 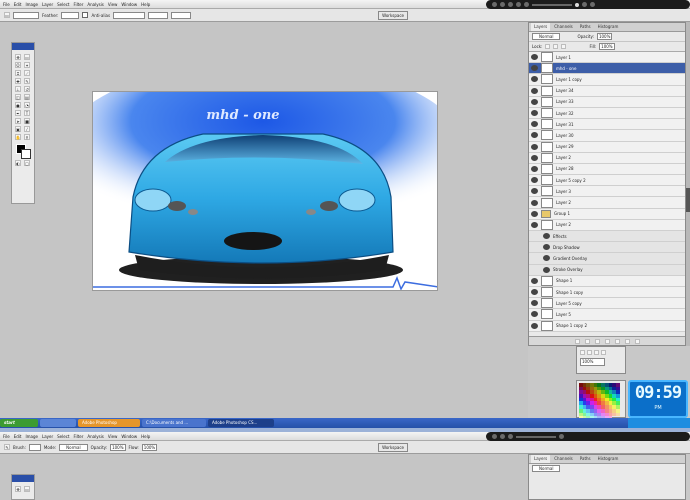 I want to click on zoom-tool-icon: ⚲, so click(x=27, y=137).